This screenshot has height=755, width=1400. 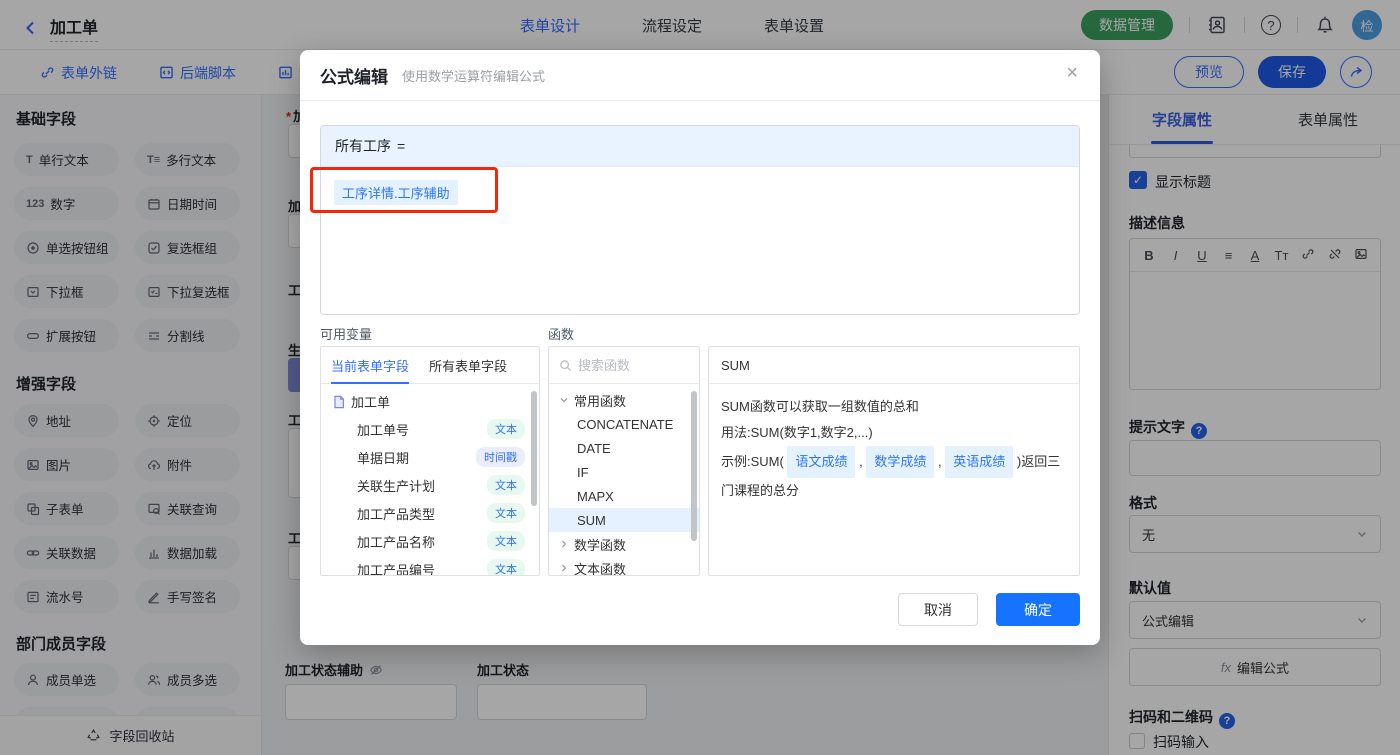 What do you see at coordinates (430, 541) in the screenshot?
I see `variable-row: 加工产品名称 文本` at bounding box center [430, 541].